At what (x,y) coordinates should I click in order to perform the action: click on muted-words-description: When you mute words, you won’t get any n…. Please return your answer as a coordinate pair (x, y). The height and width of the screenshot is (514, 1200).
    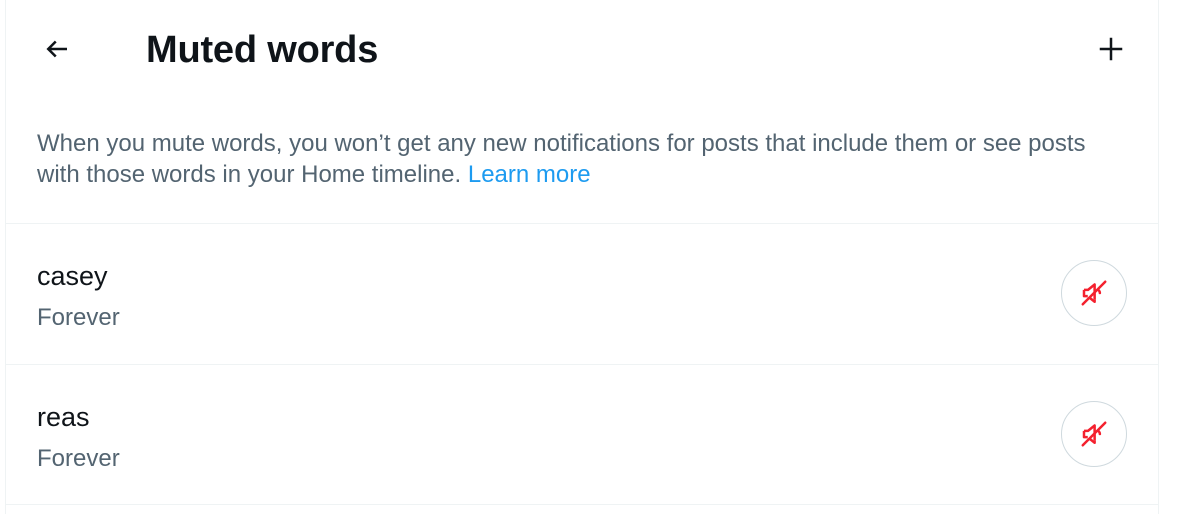
    Looking at the image, I should click on (582, 159).